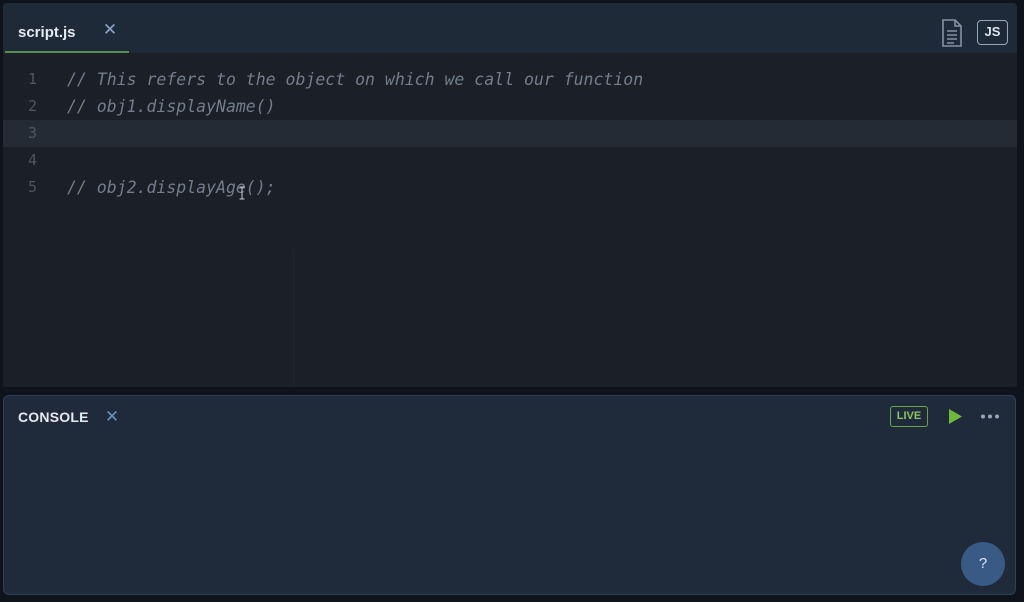 Image resolution: width=1024 pixels, height=602 pixels. I want to click on language-badge: JS, so click(992, 32).